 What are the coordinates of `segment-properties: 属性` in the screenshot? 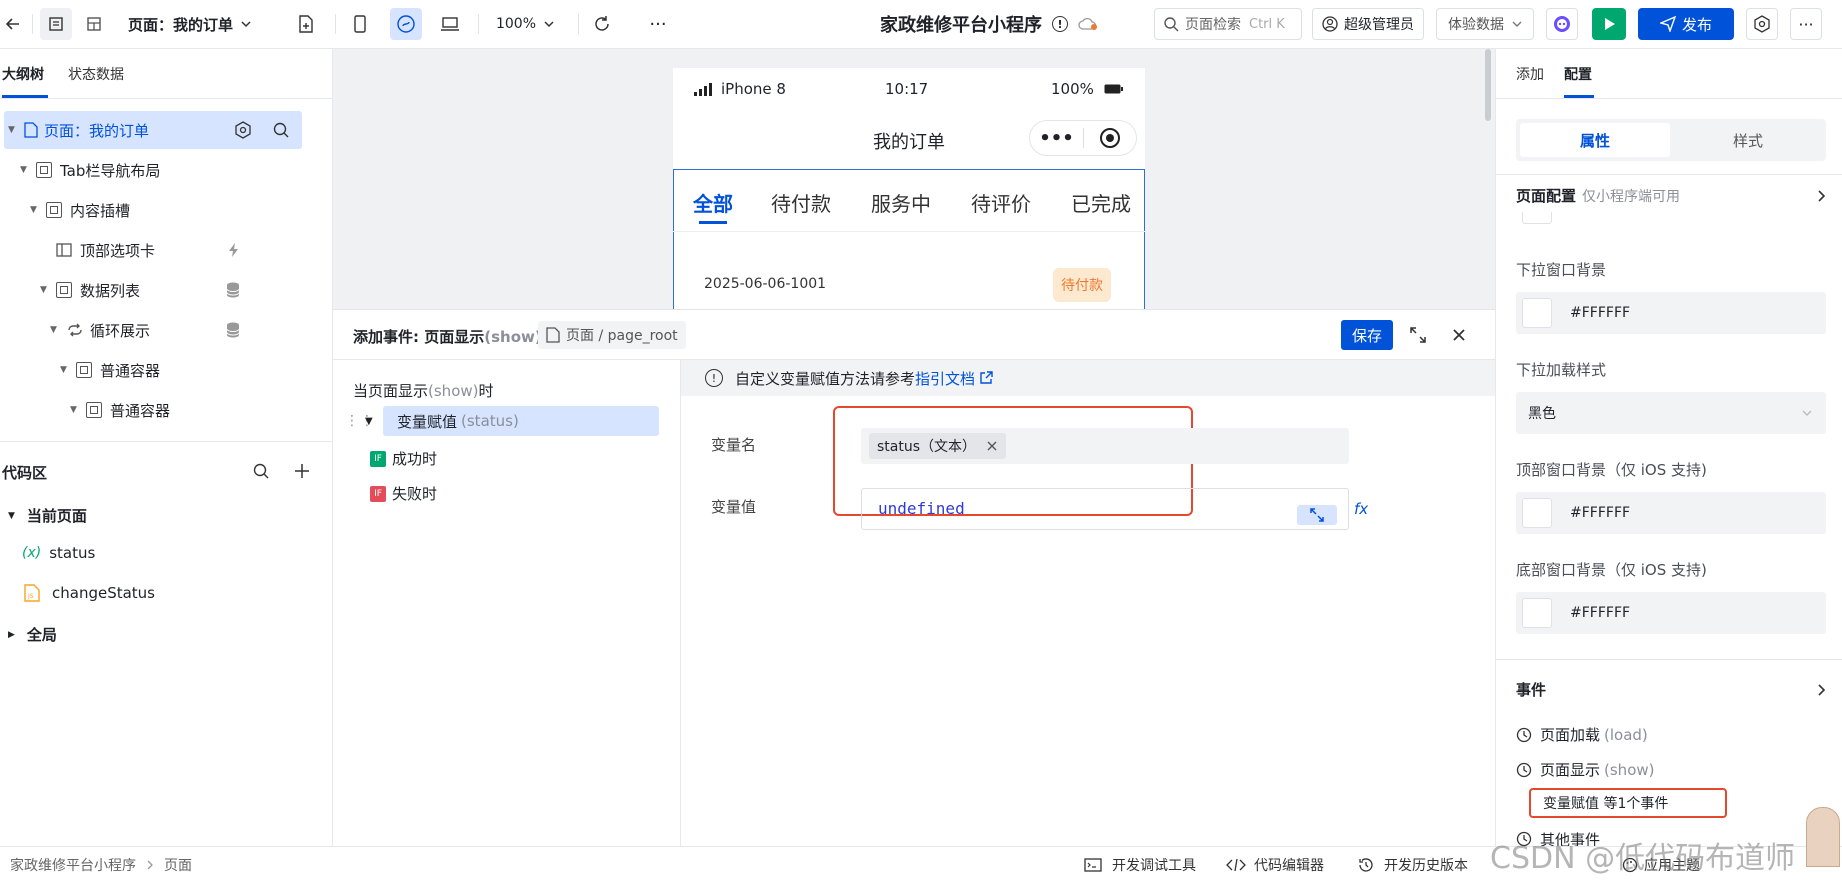 It's located at (1595, 140).